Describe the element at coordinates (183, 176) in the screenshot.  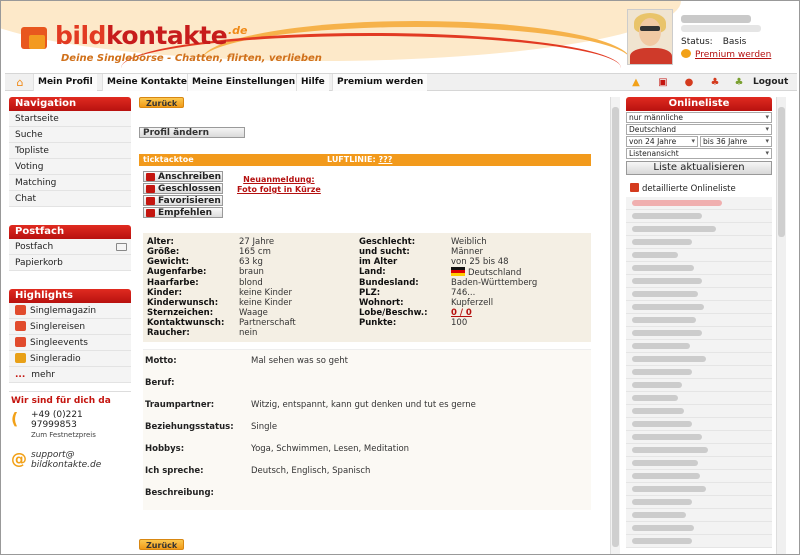
I see `write-message-button: Anschreiben` at that location.